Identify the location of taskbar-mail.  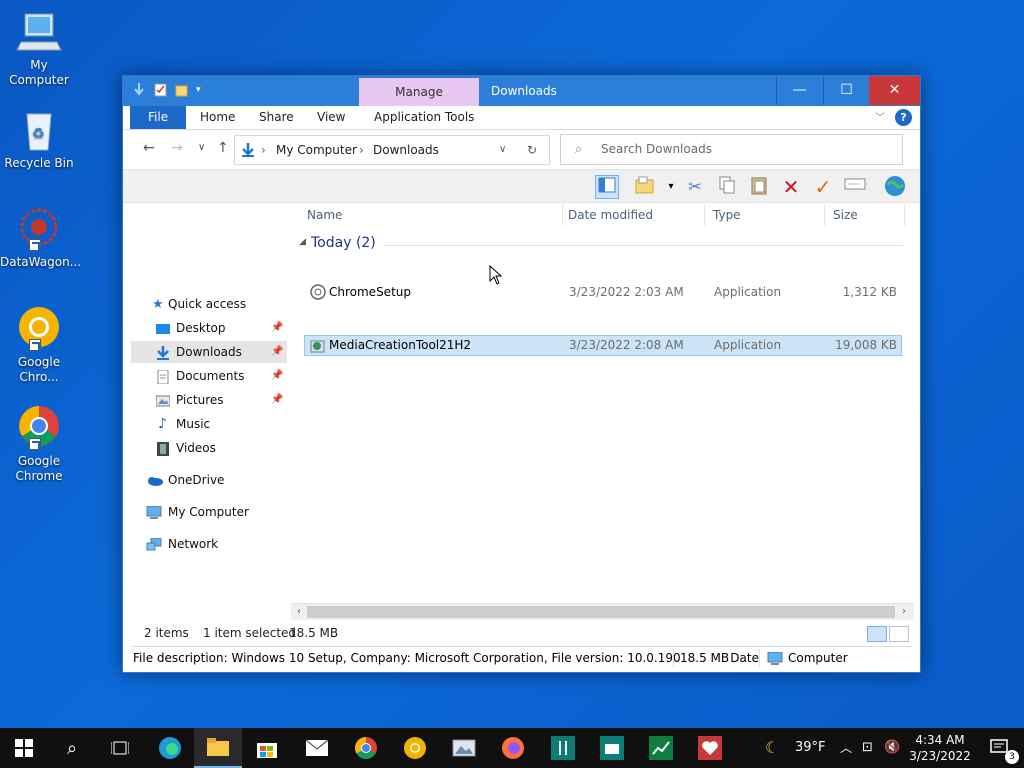
(317, 748).